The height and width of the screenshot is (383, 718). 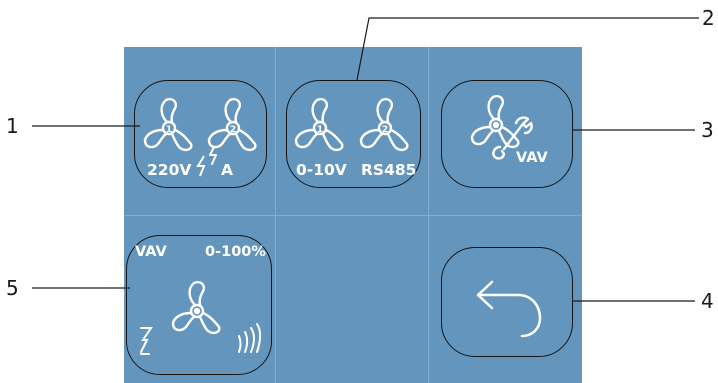 I want to click on callout-label-1: 1, so click(x=12, y=126).